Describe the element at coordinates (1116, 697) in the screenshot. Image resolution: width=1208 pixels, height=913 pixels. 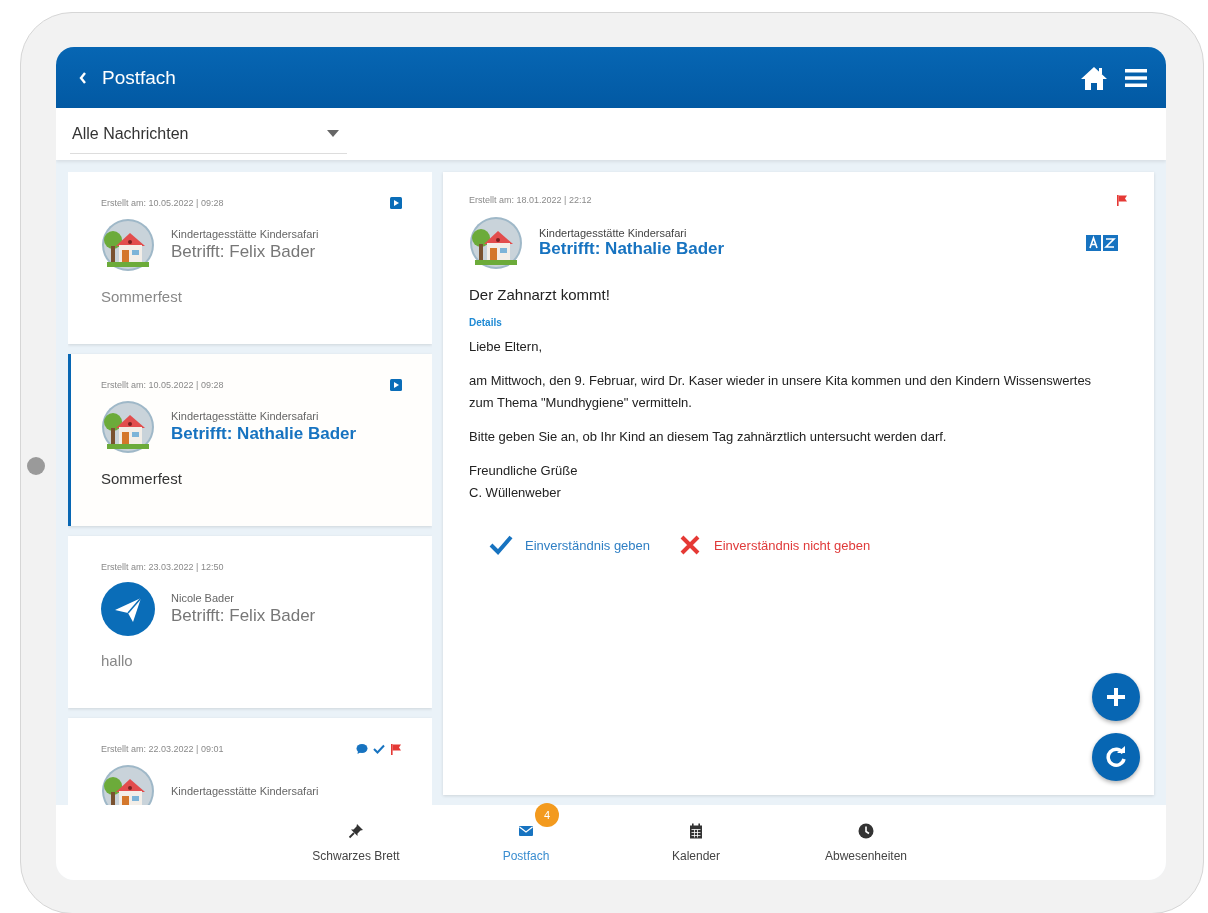
I see `add-button` at that location.